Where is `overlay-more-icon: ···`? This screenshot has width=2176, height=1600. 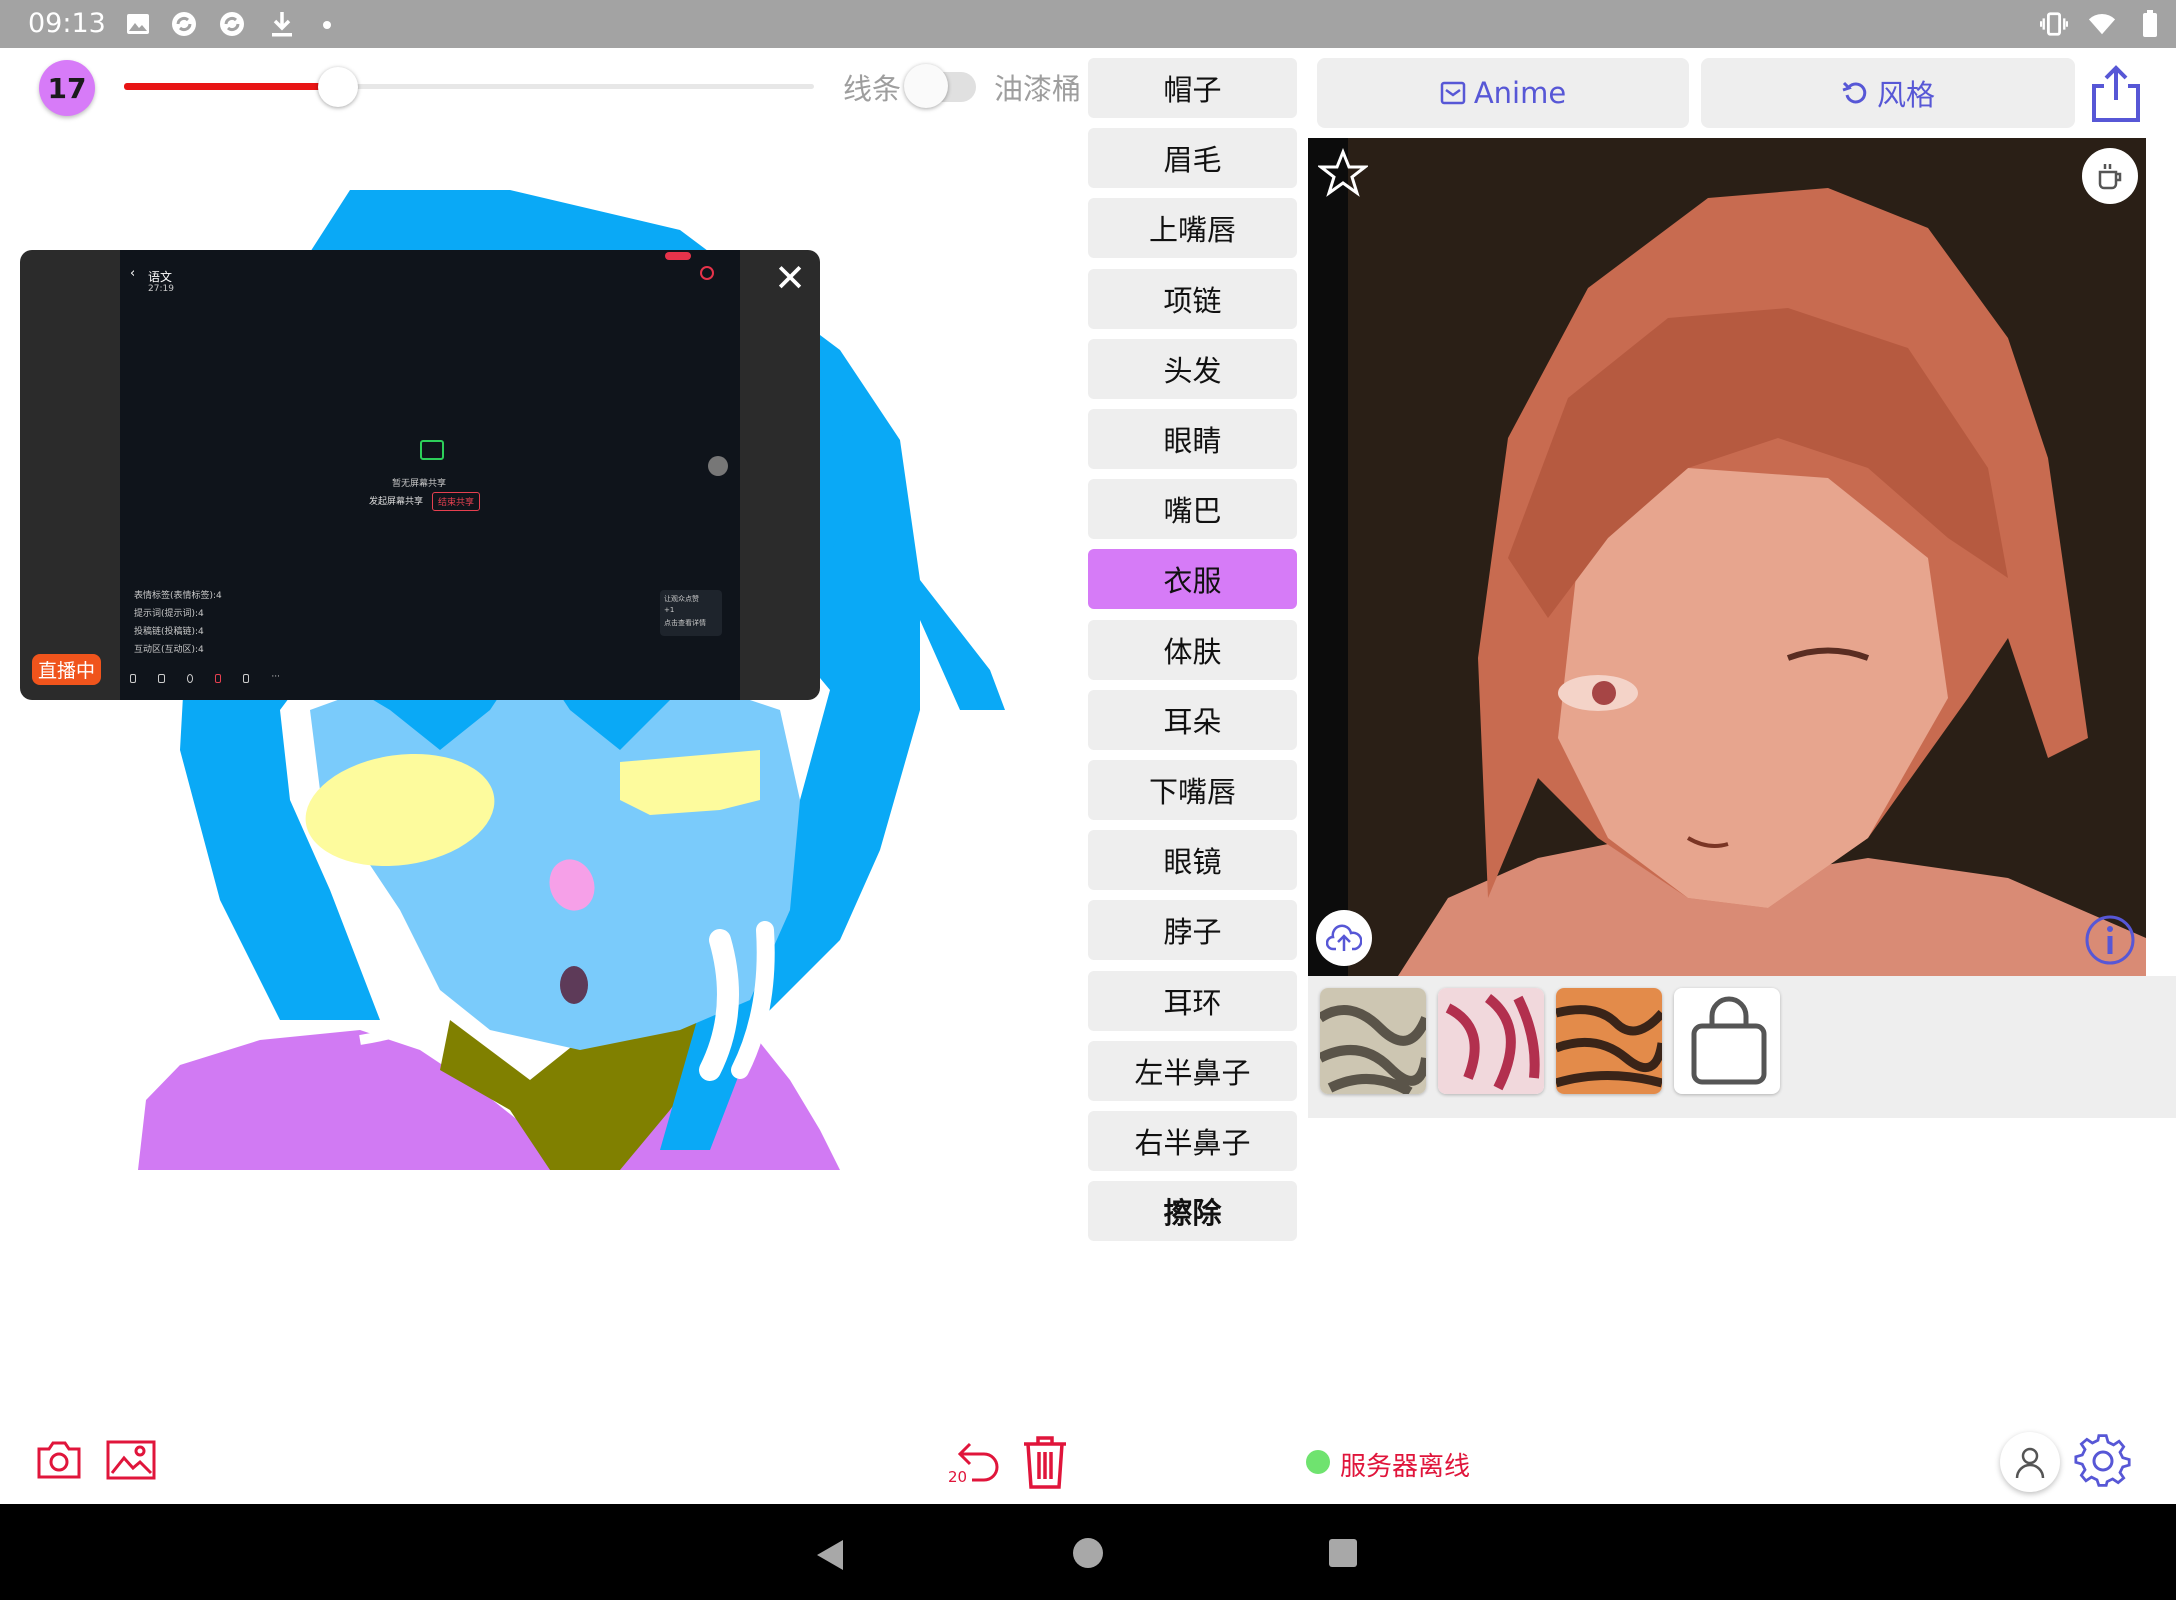 overlay-more-icon: ··· is located at coordinates (275, 678).